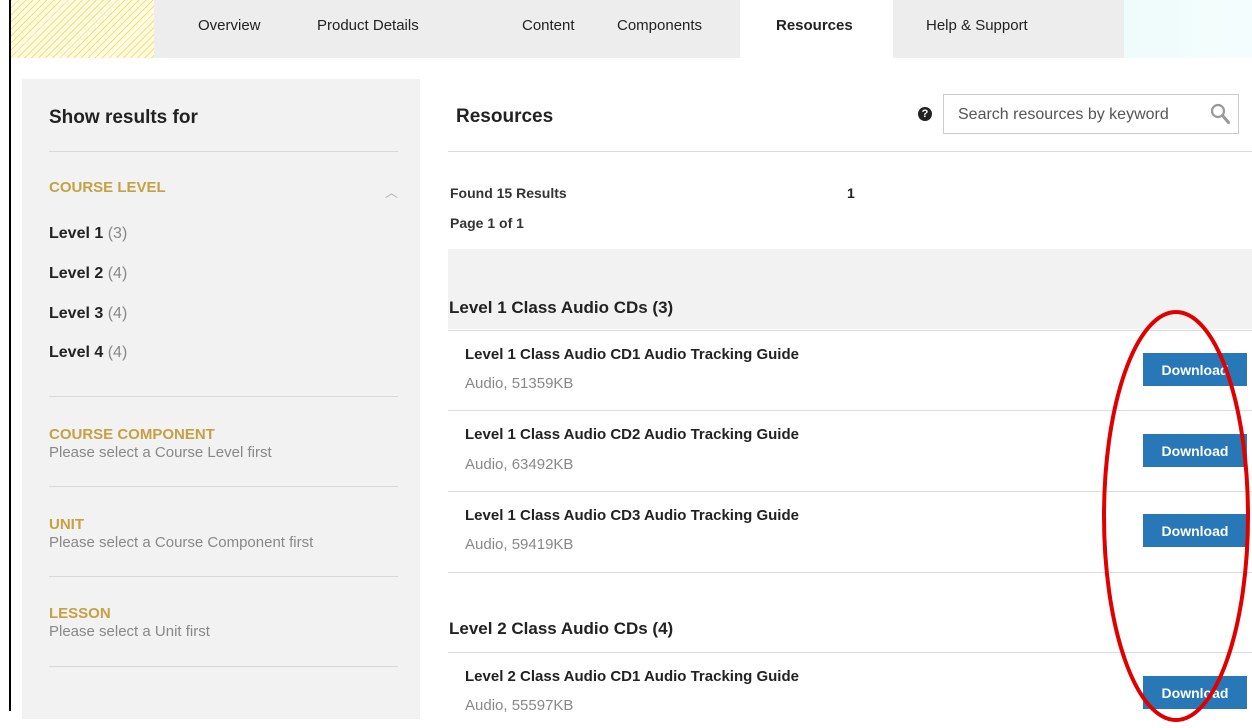  I want to click on sidebar-title: Show results for, so click(123, 117).